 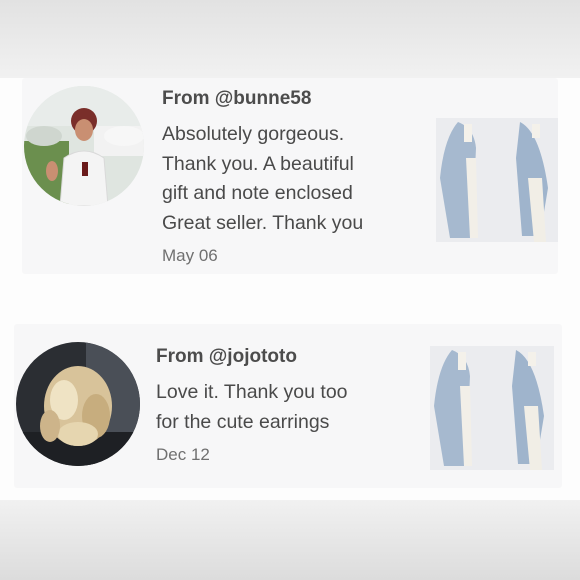 What do you see at coordinates (226, 357) in the screenshot?
I see `reviewer-handle: From @jojototo` at bounding box center [226, 357].